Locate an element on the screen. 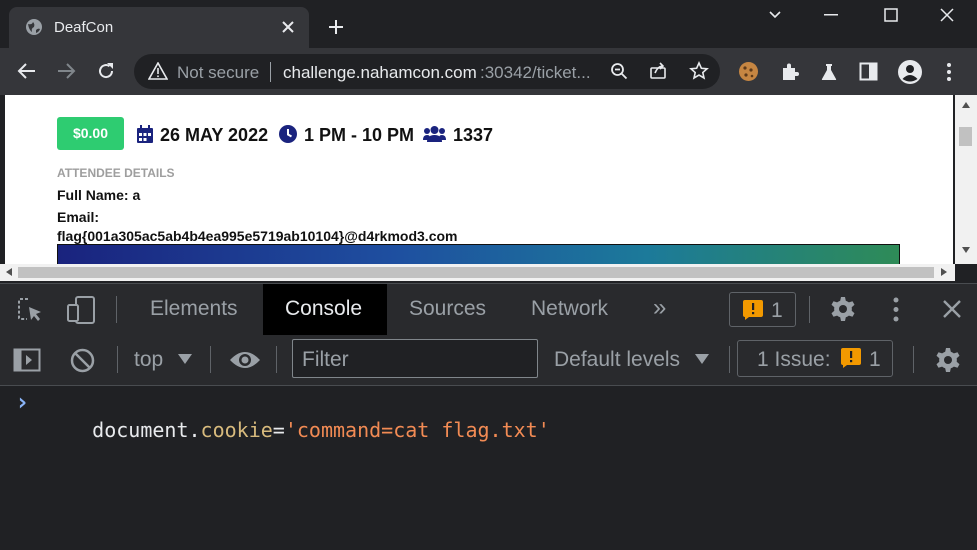 This screenshot has width=977, height=550. cookie-extension-icon is located at coordinates (748, 71).